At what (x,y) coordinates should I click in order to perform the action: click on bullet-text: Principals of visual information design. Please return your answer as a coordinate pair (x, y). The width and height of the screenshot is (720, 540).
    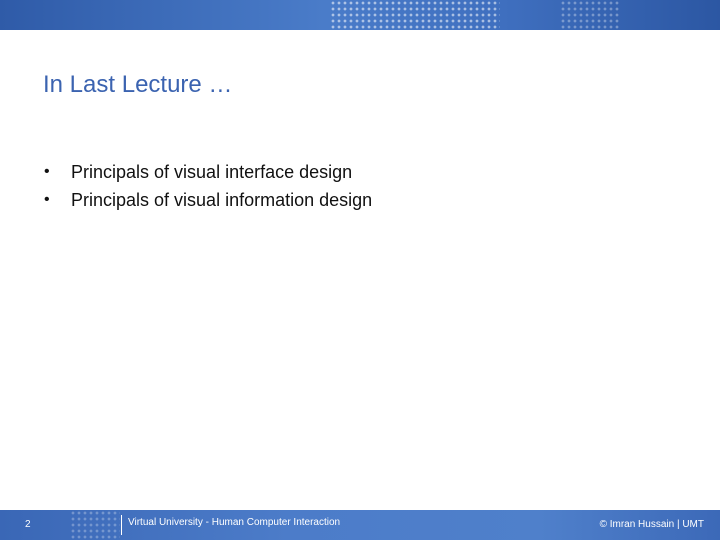
    Looking at the image, I should click on (222, 200).